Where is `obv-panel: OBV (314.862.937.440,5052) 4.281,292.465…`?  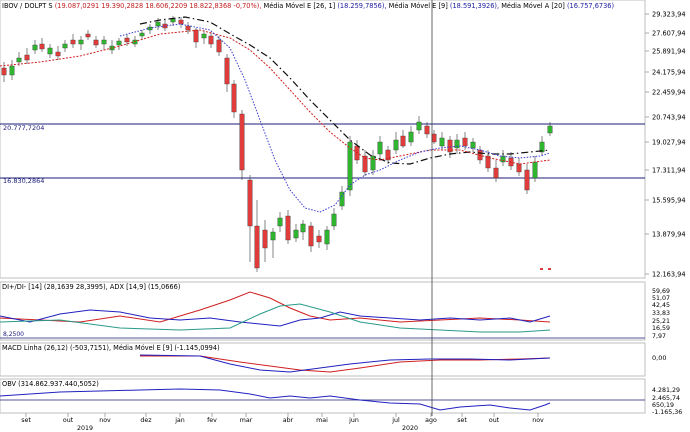 obv-panel: OBV (314.862.937.440,5052) 4.281,292.465… is located at coordinates (341, 397).